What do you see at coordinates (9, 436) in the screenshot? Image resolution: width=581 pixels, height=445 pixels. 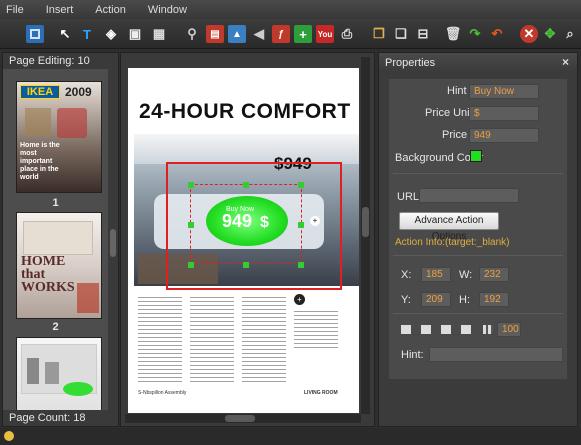 I see `status-icon` at bounding box center [9, 436].